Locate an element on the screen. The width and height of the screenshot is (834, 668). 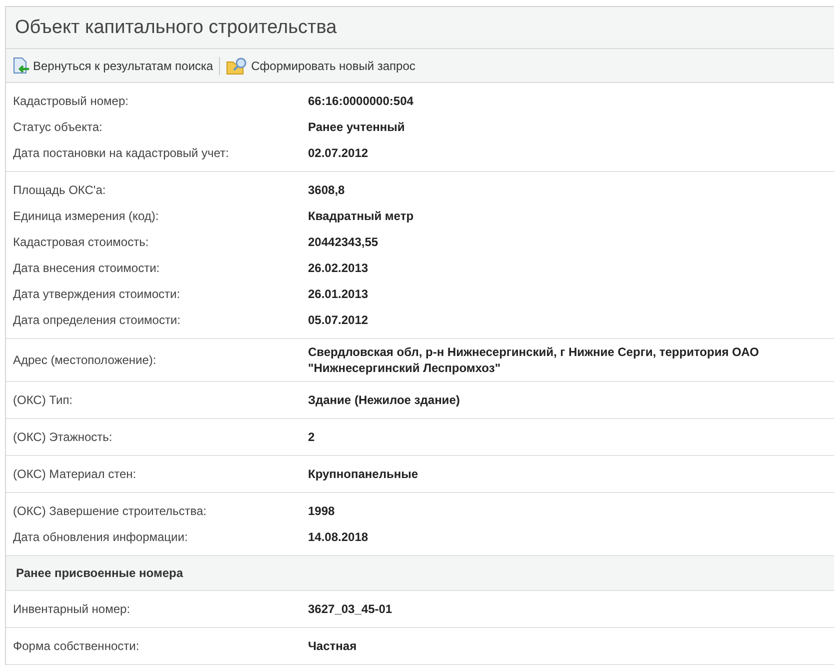
field-label: Единица измерения (код): is located at coordinates (86, 216).